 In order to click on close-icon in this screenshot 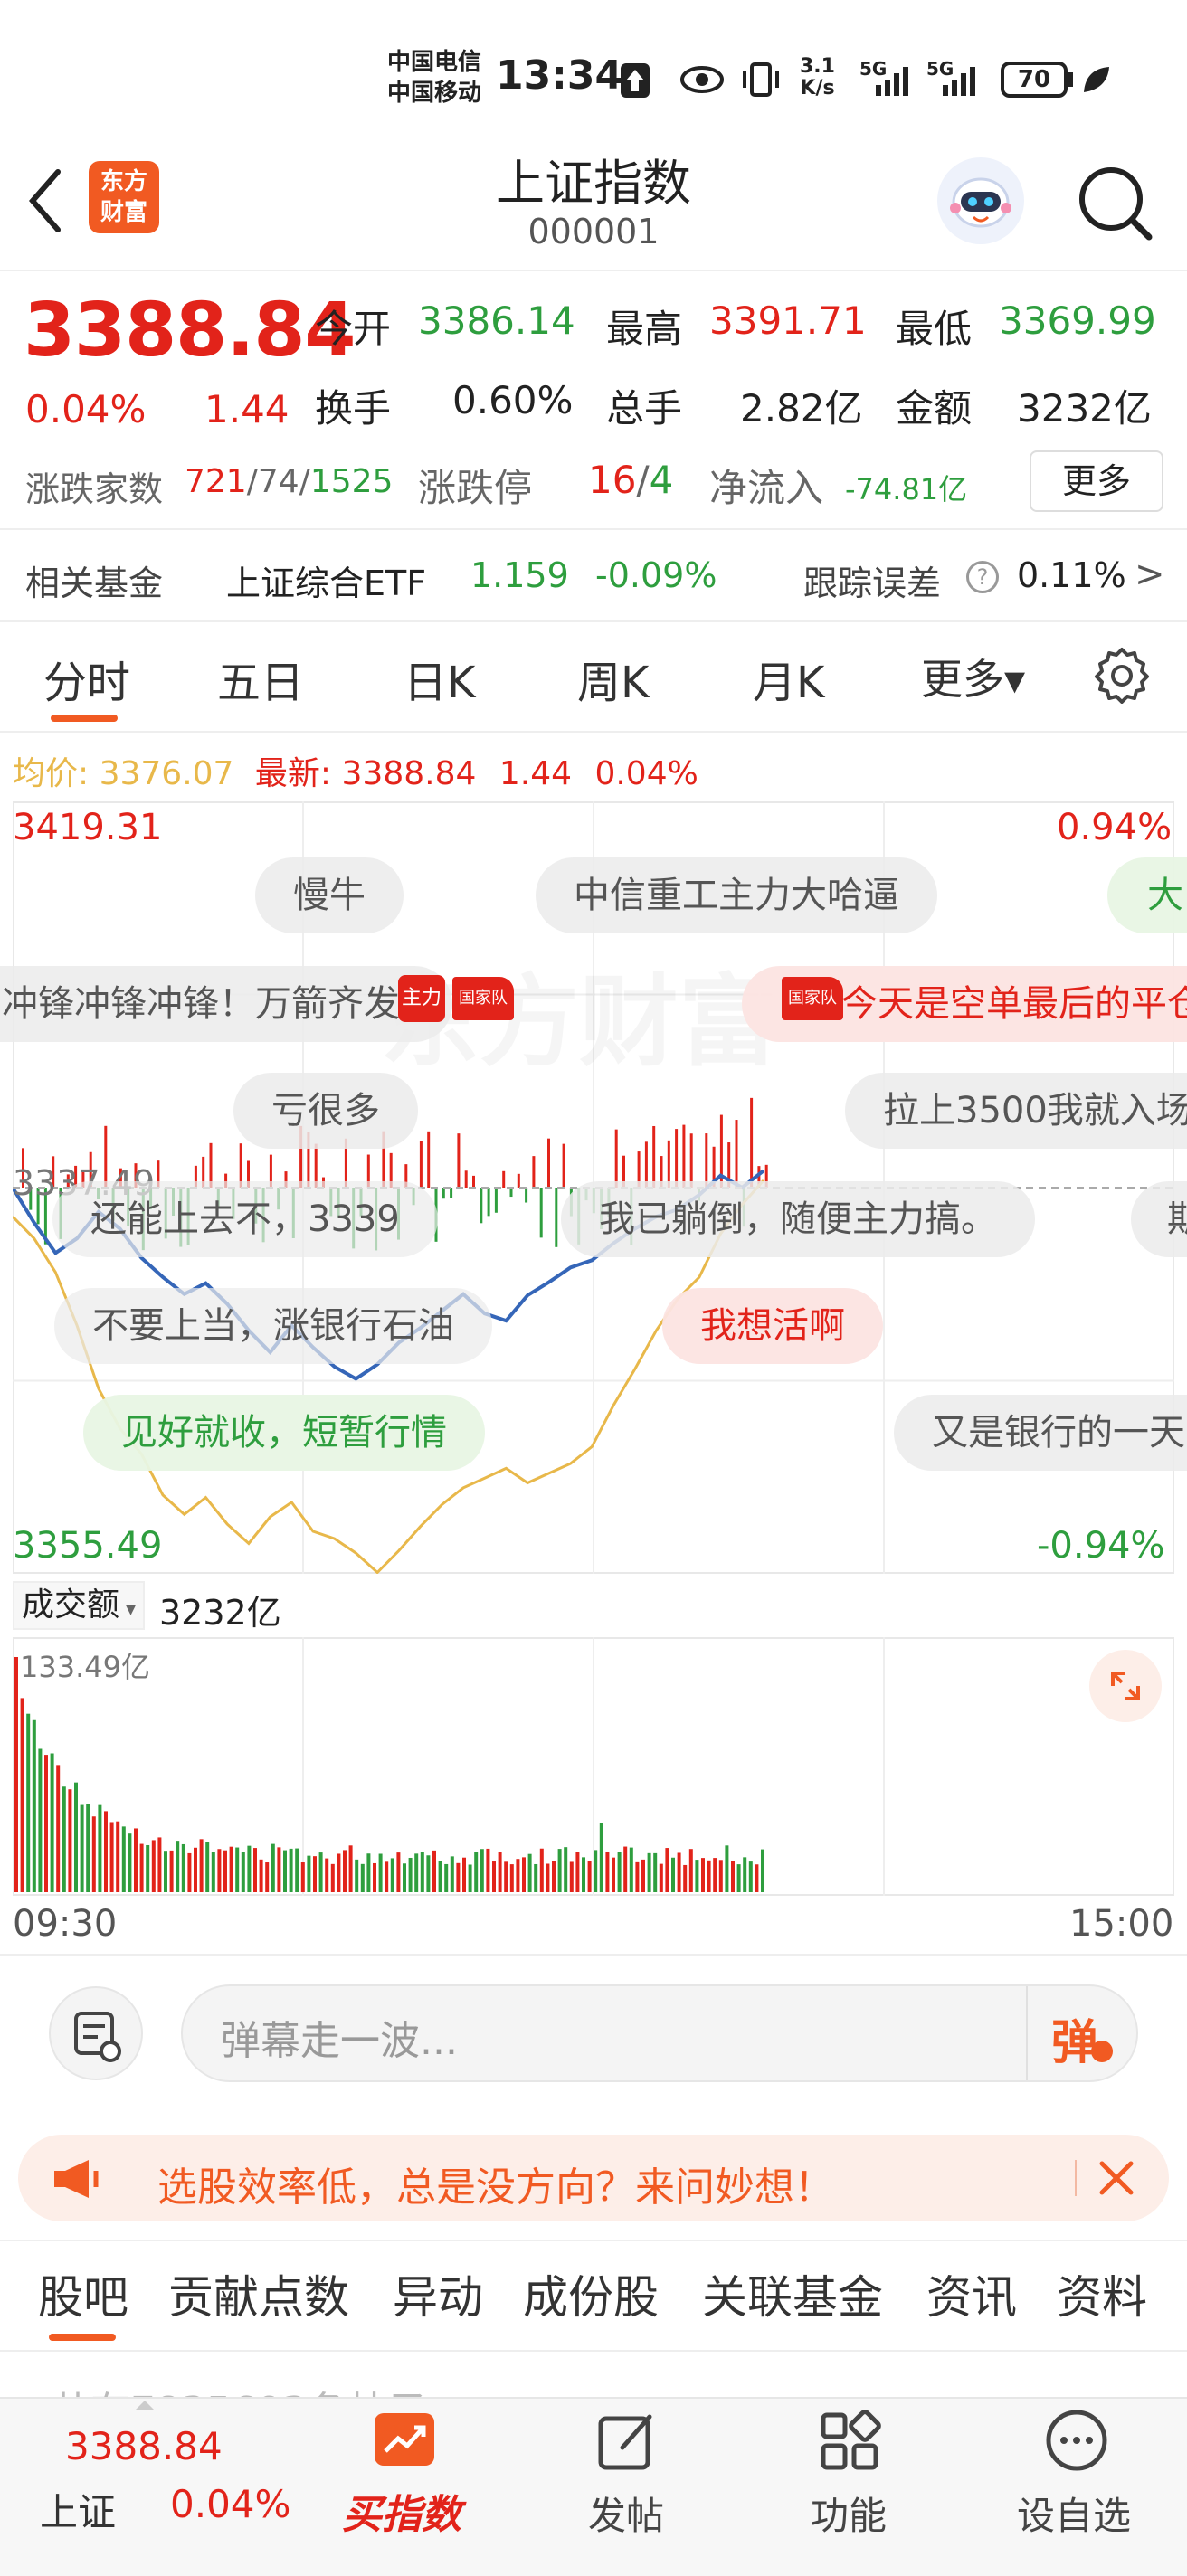, I will do `click(1116, 2180)`.